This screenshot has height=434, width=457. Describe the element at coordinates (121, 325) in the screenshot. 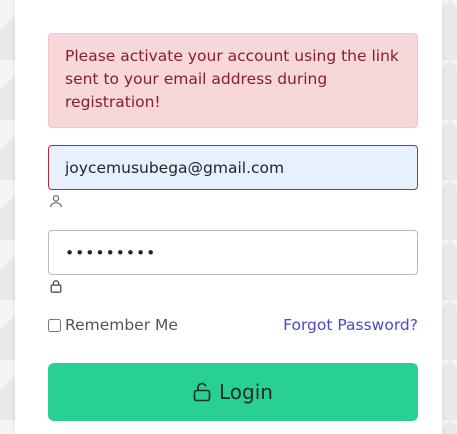

I see `remember-me-label: Remember Me` at that location.